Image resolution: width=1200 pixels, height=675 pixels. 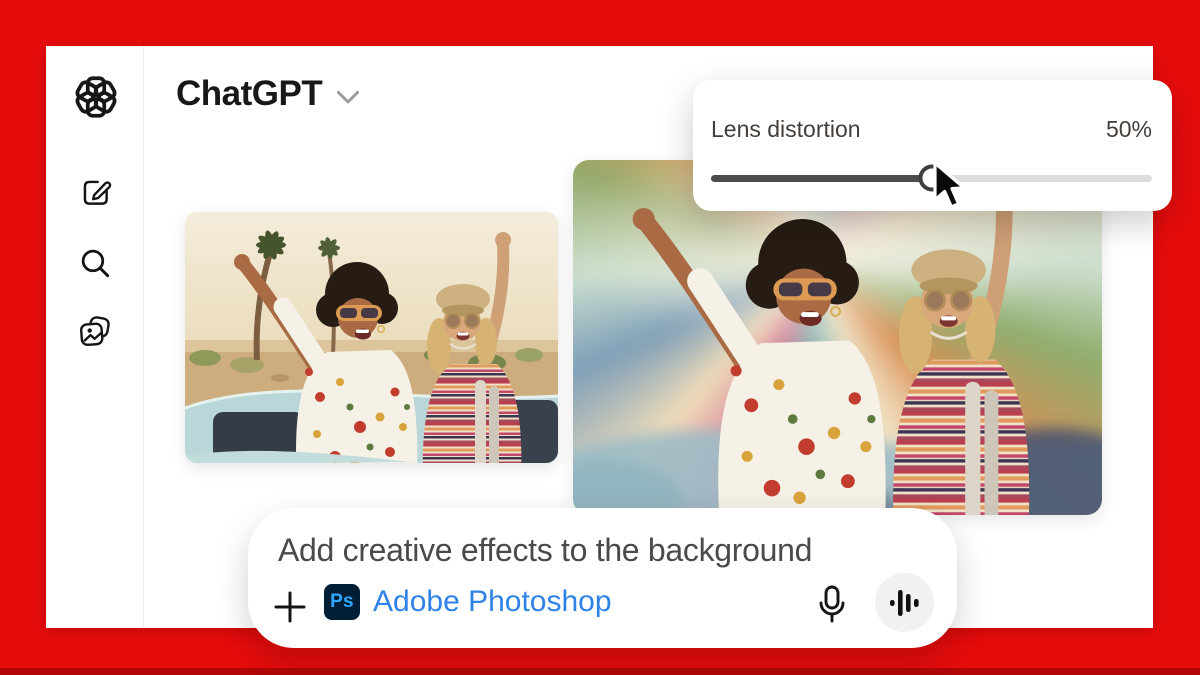 What do you see at coordinates (545, 550) in the screenshot?
I see `composer-input: Add creative effects to the background` at bounding box center [545, 550].